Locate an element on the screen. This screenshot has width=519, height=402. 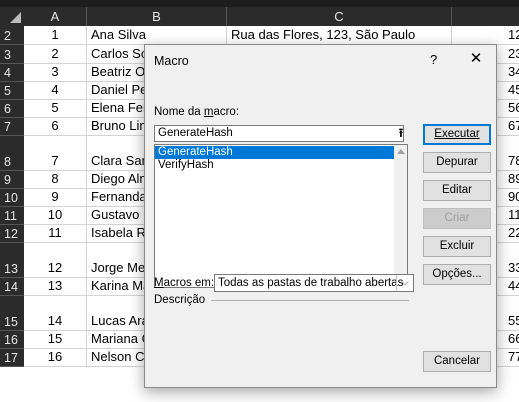
row-number: 10 is located at coordinates (12, 198).